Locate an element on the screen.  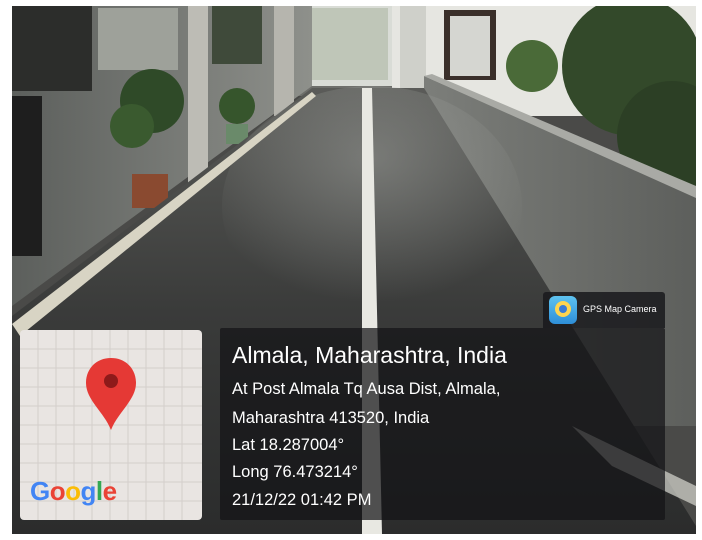
gps-map-camera-icon is located at coordinates (563, 310).